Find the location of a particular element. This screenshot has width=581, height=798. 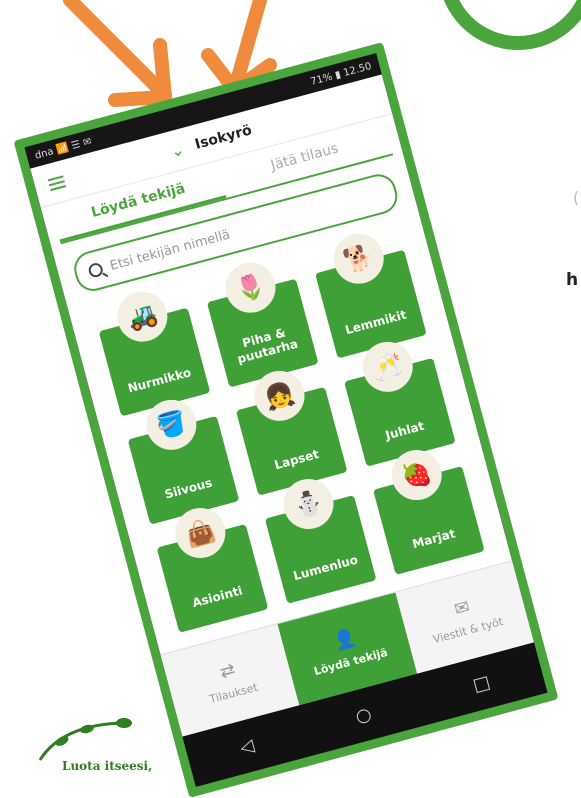

recents-icon: □ is located at coordinates (481, 683).